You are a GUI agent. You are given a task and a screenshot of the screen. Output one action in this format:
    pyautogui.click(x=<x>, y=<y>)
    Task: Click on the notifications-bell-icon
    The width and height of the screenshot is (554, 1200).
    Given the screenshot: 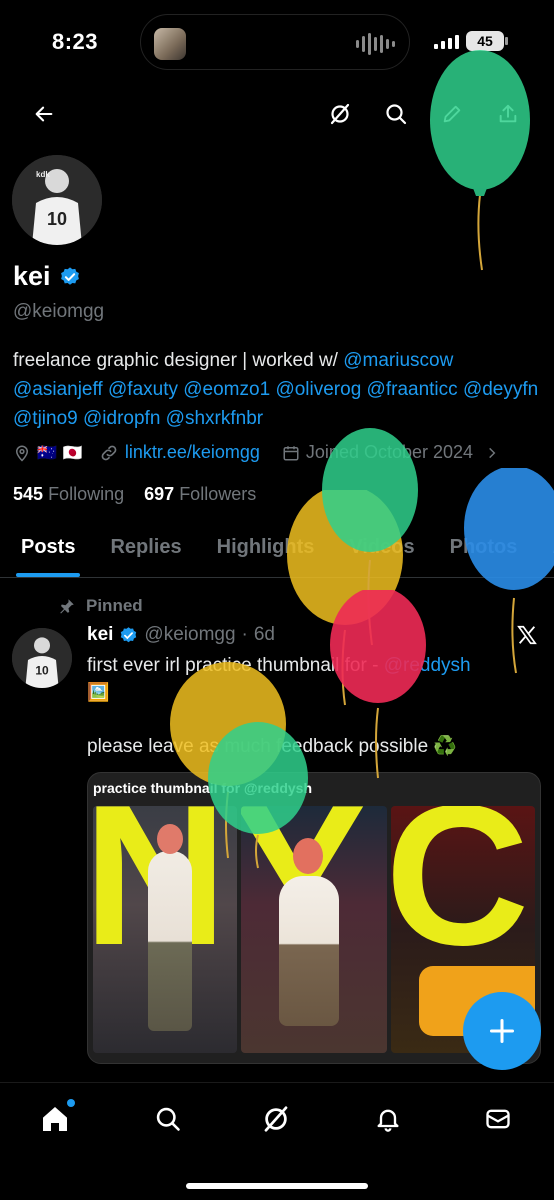 What is the action you would take?
    pyautogui.click(x=388, y=1119)
    